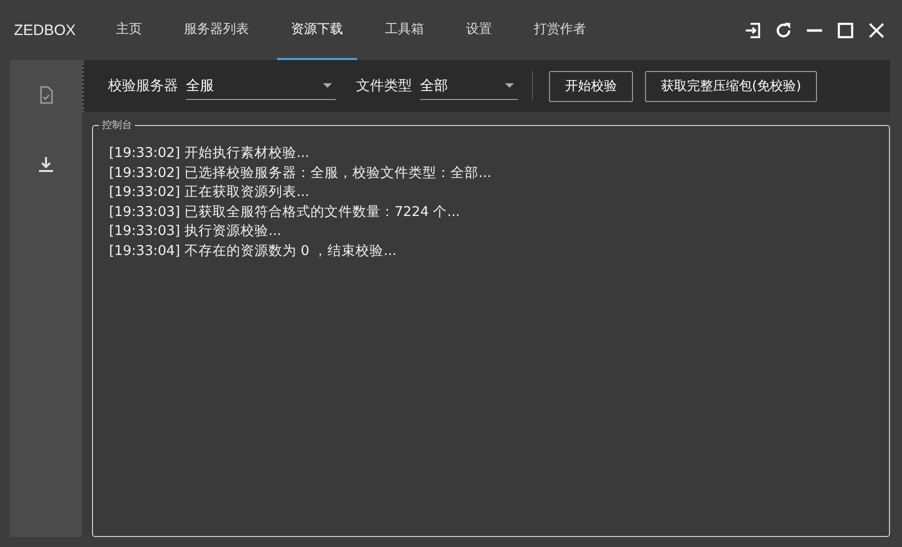  Describe the element at coordinates (216, 30) in the screenshot. I see `nav-tab: 服务器列表` at that location.